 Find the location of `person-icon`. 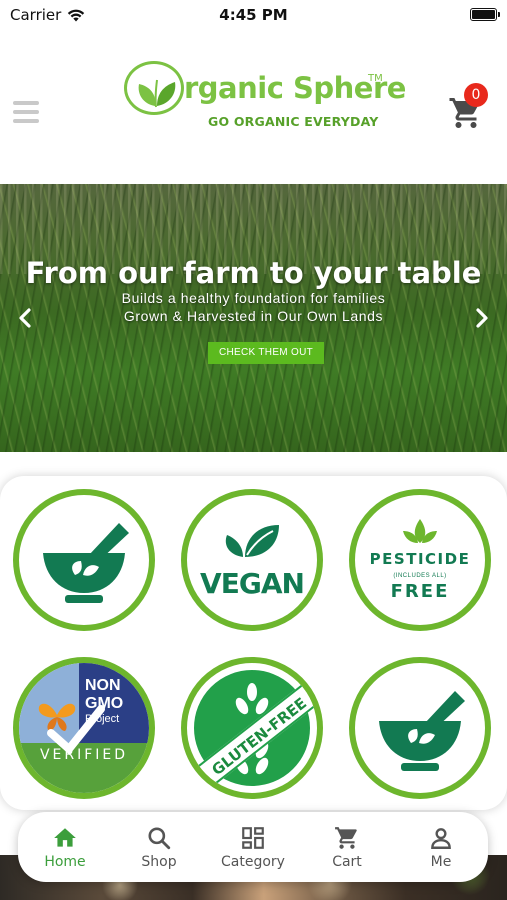

person-icon is located at coordinates (441, 838).